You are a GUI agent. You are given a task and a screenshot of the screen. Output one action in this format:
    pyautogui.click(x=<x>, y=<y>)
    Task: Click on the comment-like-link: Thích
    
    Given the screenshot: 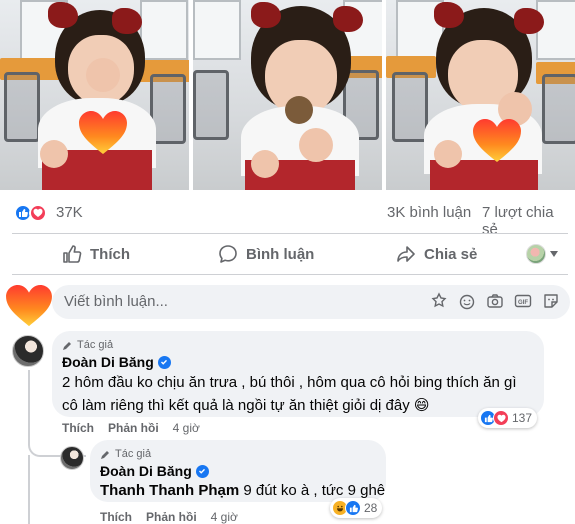 What is the action you would take?
    pyautogui.click(x=78, y=428)
    